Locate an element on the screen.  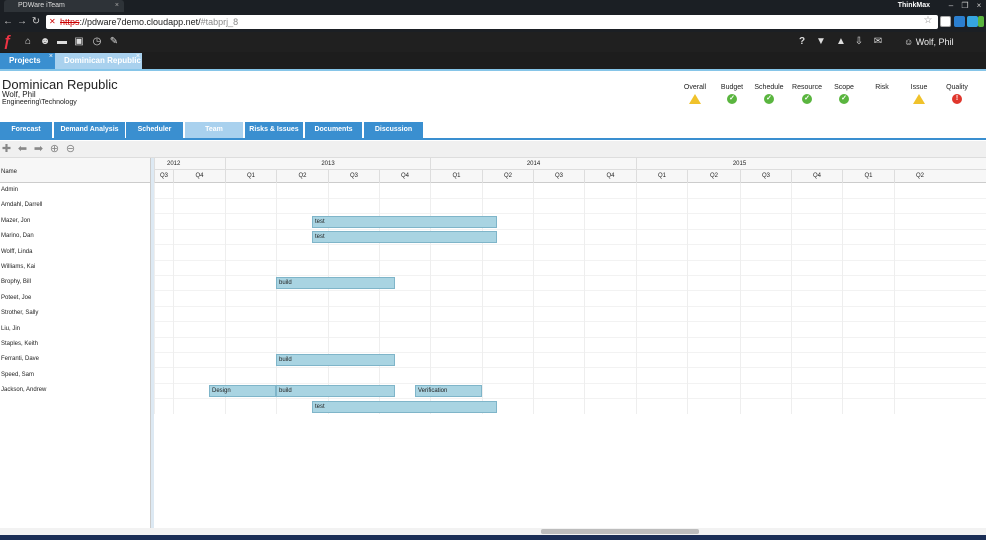
url-scheme: https is located at coordinates (70, 22).